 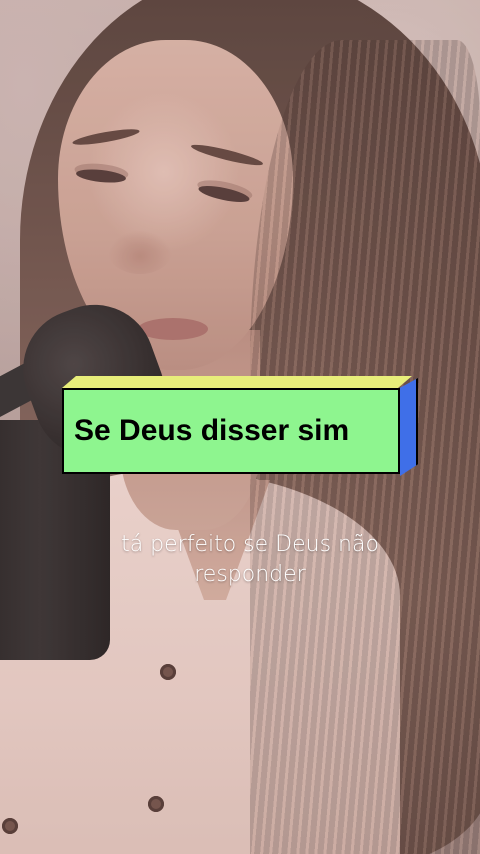 What do you see at coordinates (250, 560) in the screenshot?
I see `lyric-subtitle: tá perfeito se Deus não responder` at bounding box center [250, 560].